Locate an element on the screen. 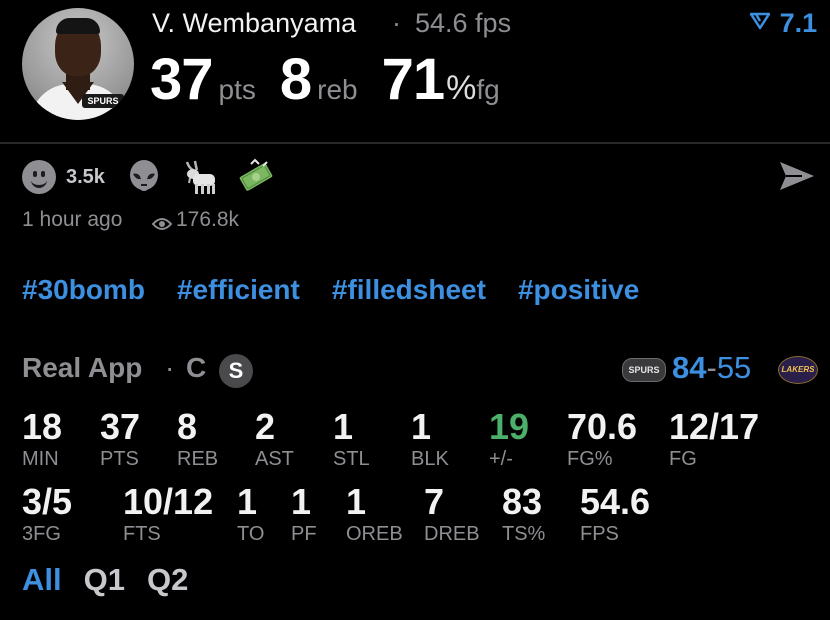 The height and width of the screenshot is (620, 830). position-label: C is located at coordinates (196, 367).